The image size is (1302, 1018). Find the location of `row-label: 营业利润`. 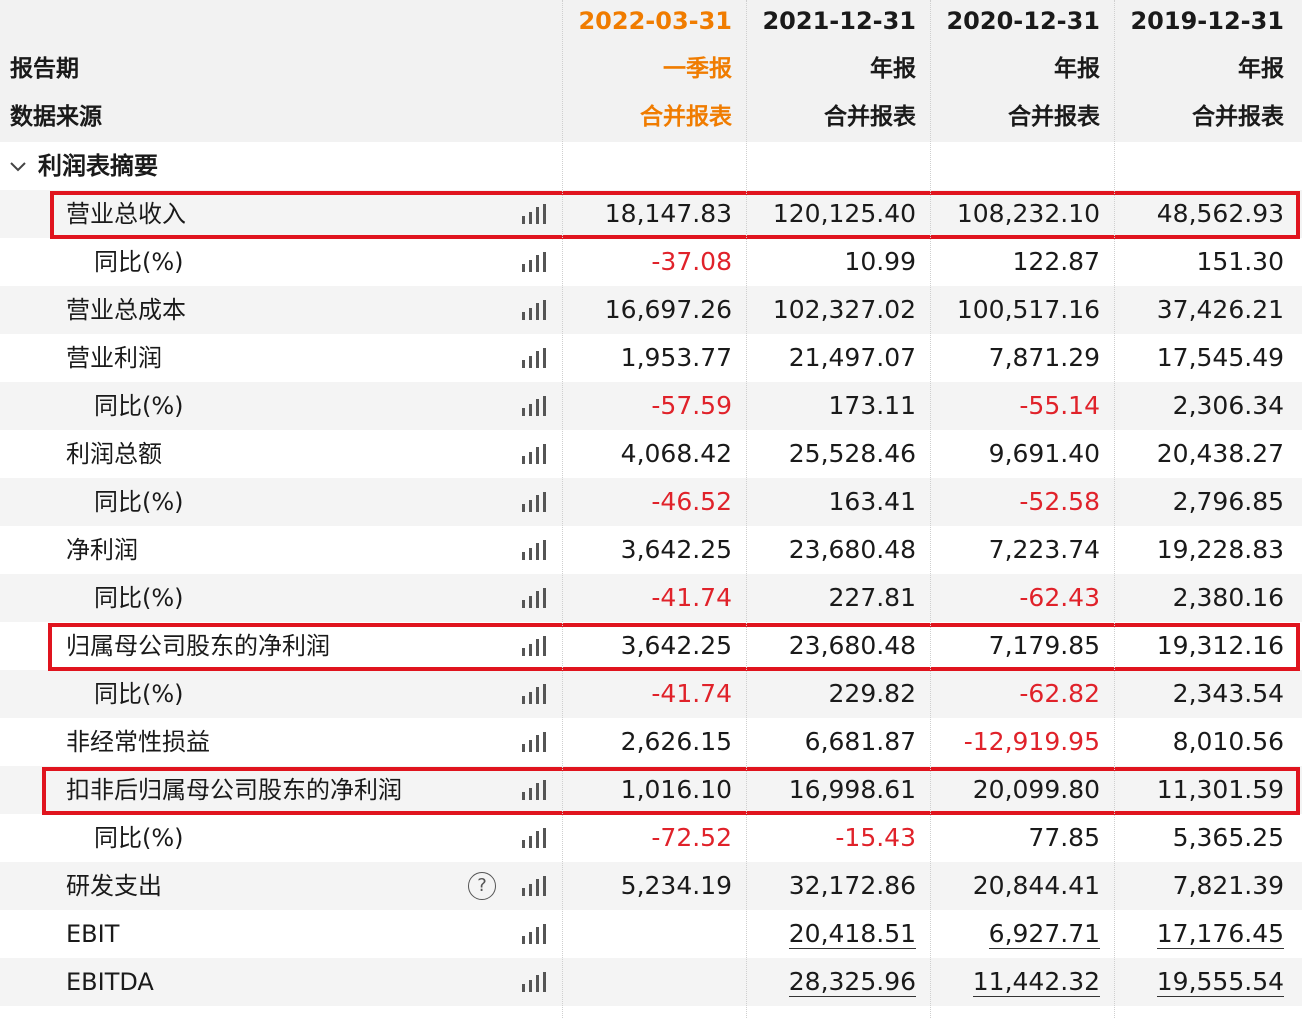

row-label: 营业利润 is located at coordinates (114, 358).